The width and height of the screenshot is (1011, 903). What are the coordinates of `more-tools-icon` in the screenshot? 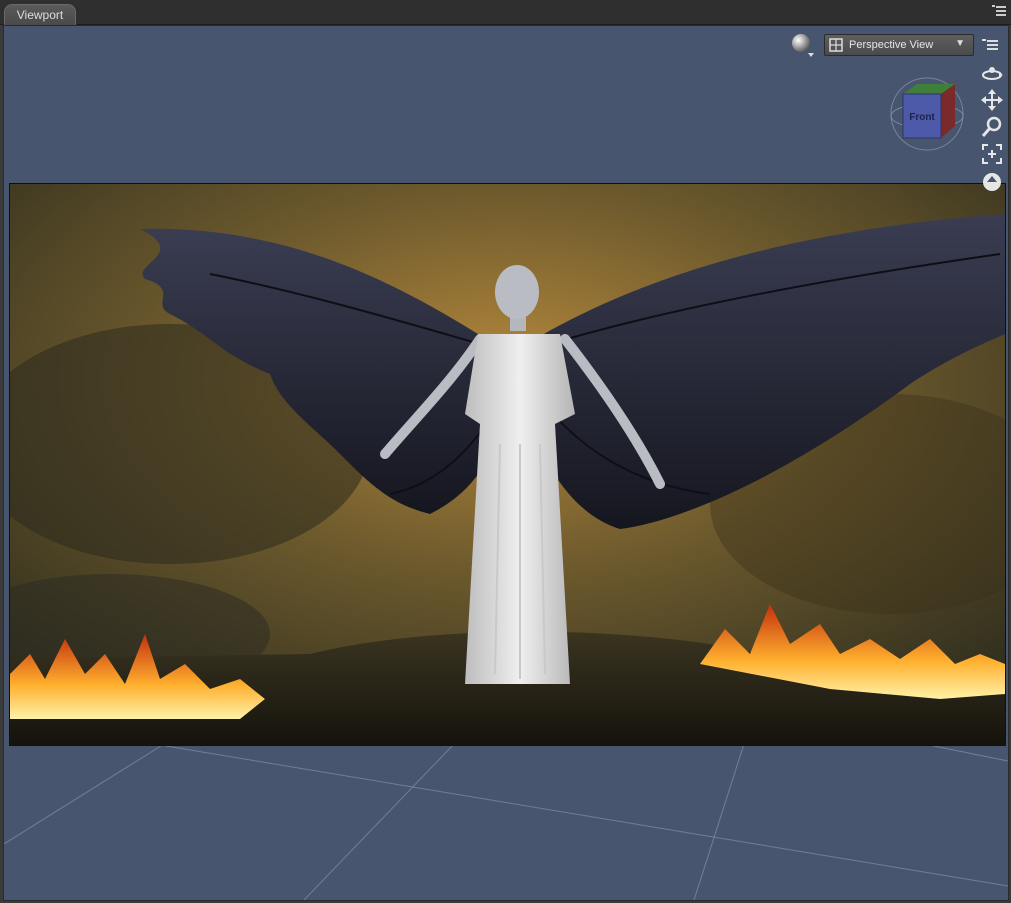 It's located at (992, 181).